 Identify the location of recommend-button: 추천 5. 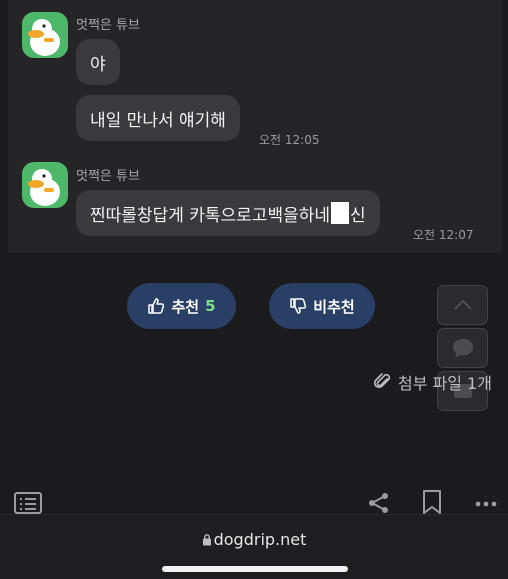
(181, 306).